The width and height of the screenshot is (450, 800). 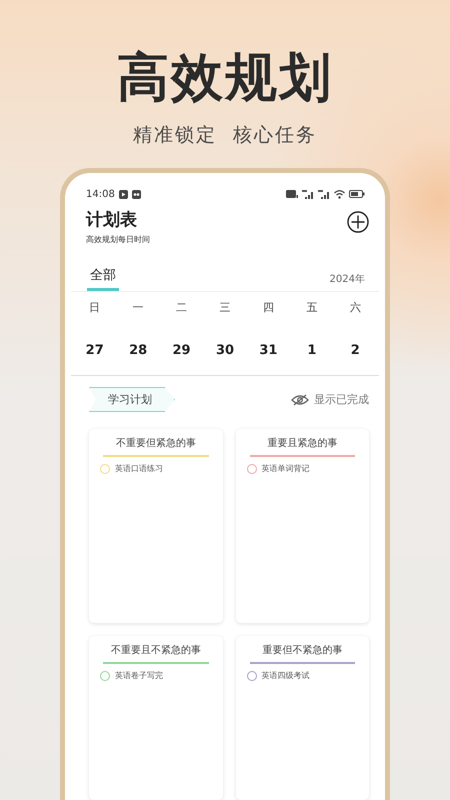 What do you see at coordinates (330, 399) in the screenshot?
I see `show-completed-button: 显示已完成` at bounding box center [330, 399].